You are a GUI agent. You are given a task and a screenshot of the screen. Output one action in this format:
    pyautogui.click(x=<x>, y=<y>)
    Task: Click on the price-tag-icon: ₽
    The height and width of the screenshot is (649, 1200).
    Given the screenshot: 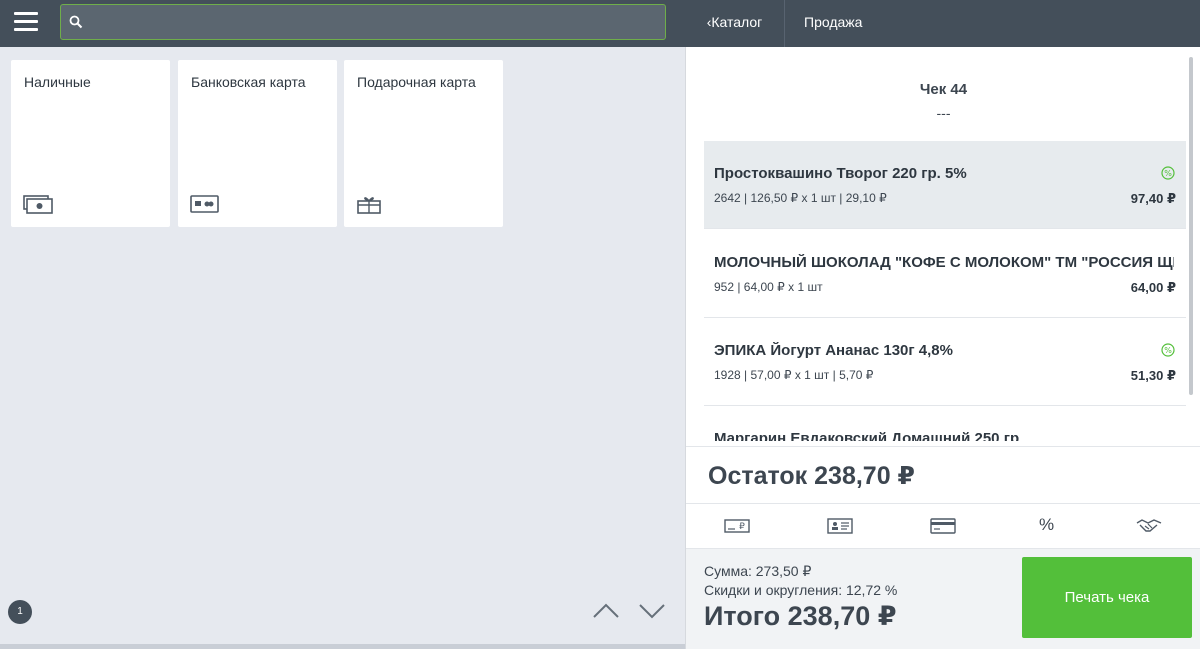 What is the action you would take?
    pyautogui.click(x=737, y=526)
    